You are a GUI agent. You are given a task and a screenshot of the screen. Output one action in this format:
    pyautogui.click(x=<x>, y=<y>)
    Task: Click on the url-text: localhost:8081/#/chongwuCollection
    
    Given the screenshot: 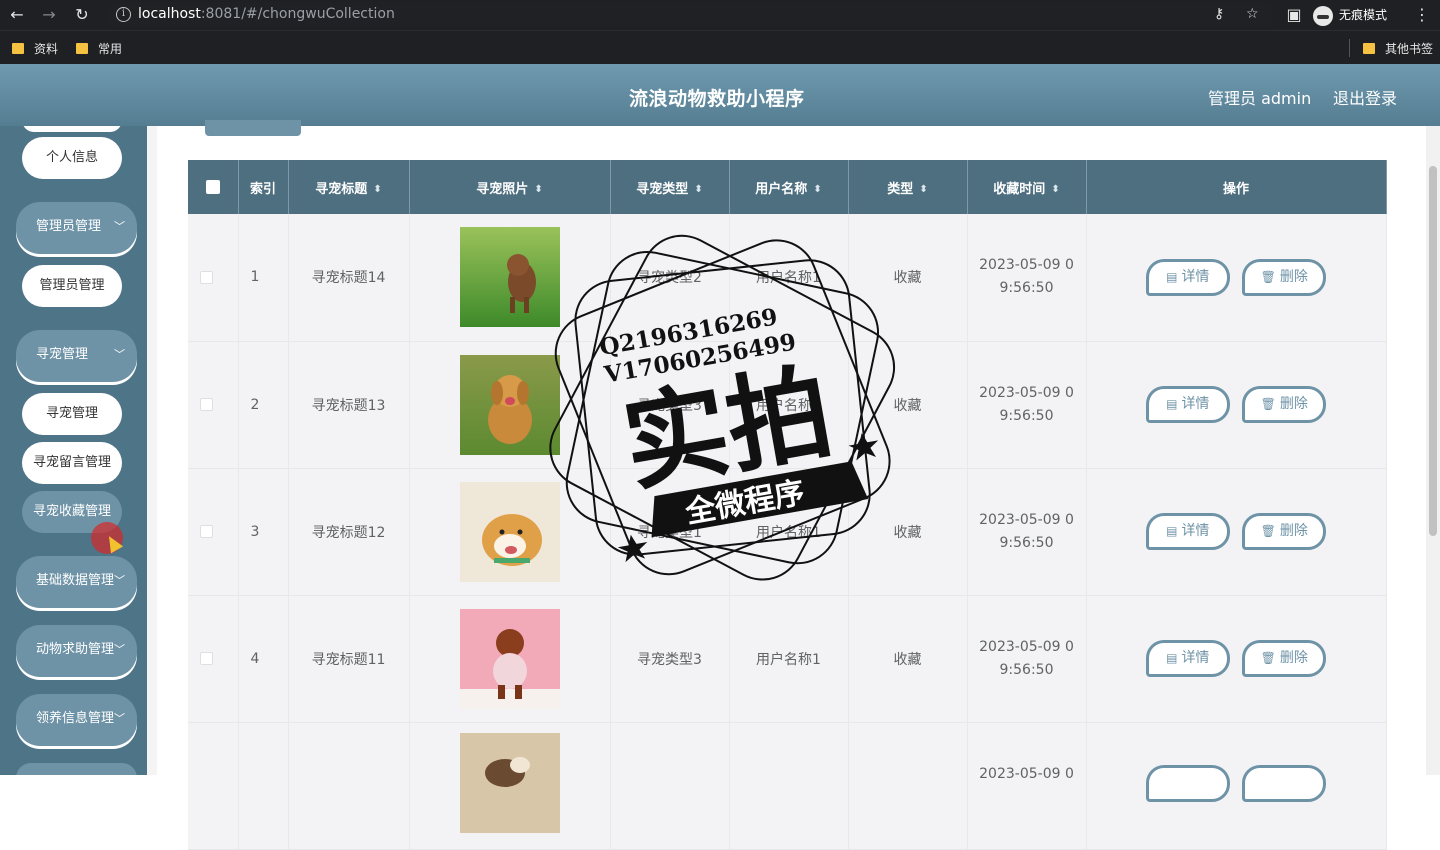 What is the action you would take?
    pyautogui.click(x=266, y=14)
    